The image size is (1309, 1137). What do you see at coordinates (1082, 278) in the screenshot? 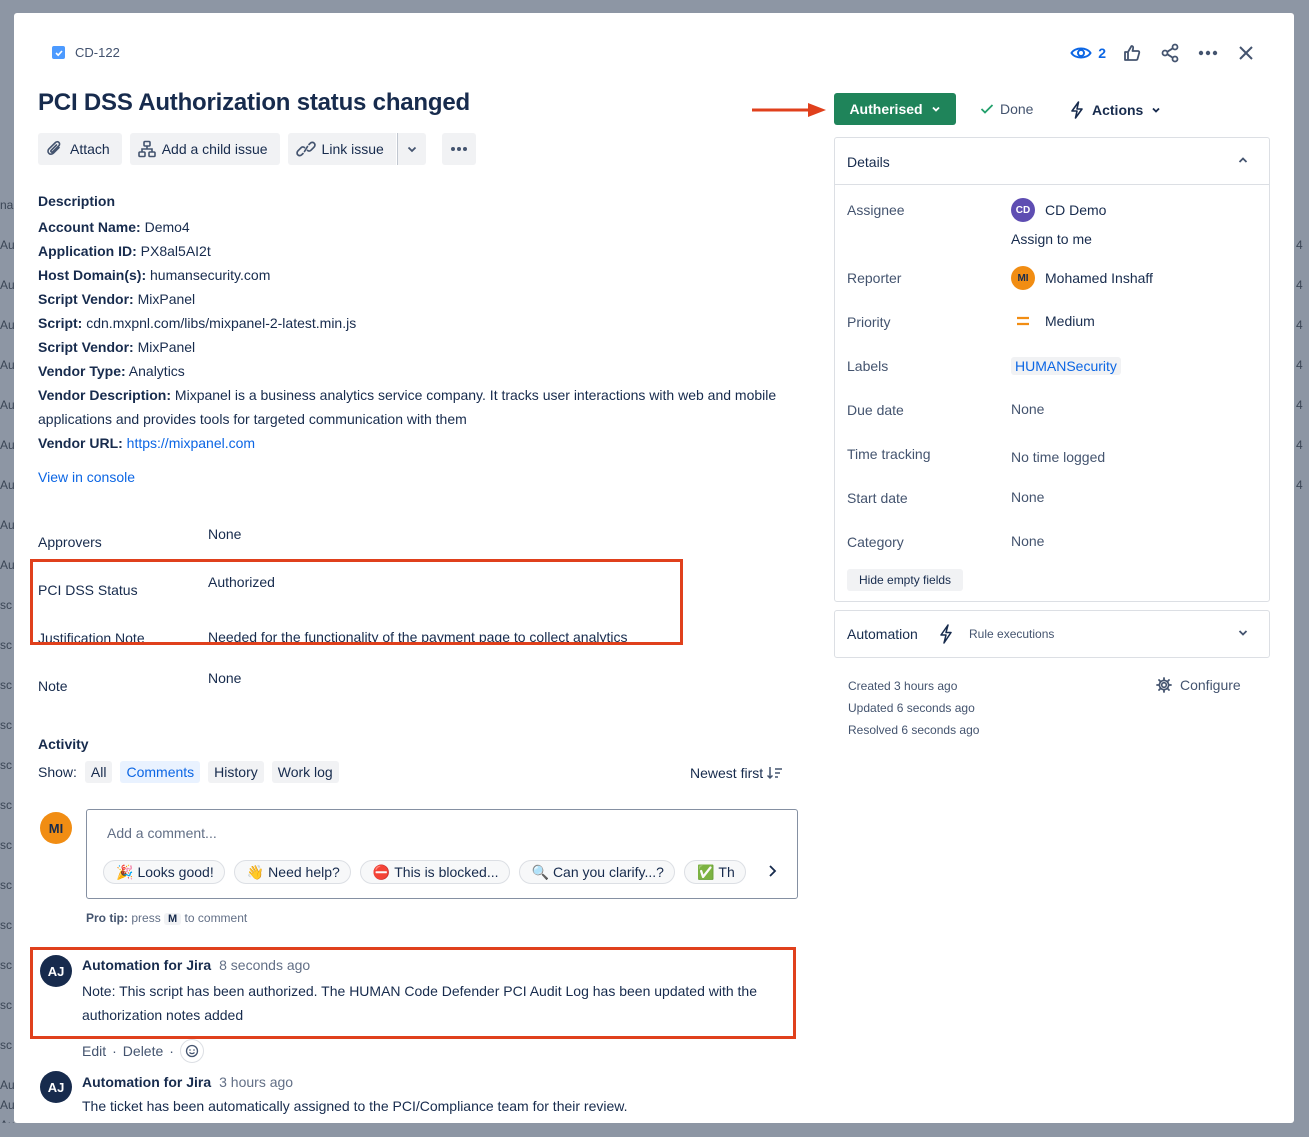
I see `reporter-value: MI Mohamed Inshaff` at bounding box center [1082, 278].